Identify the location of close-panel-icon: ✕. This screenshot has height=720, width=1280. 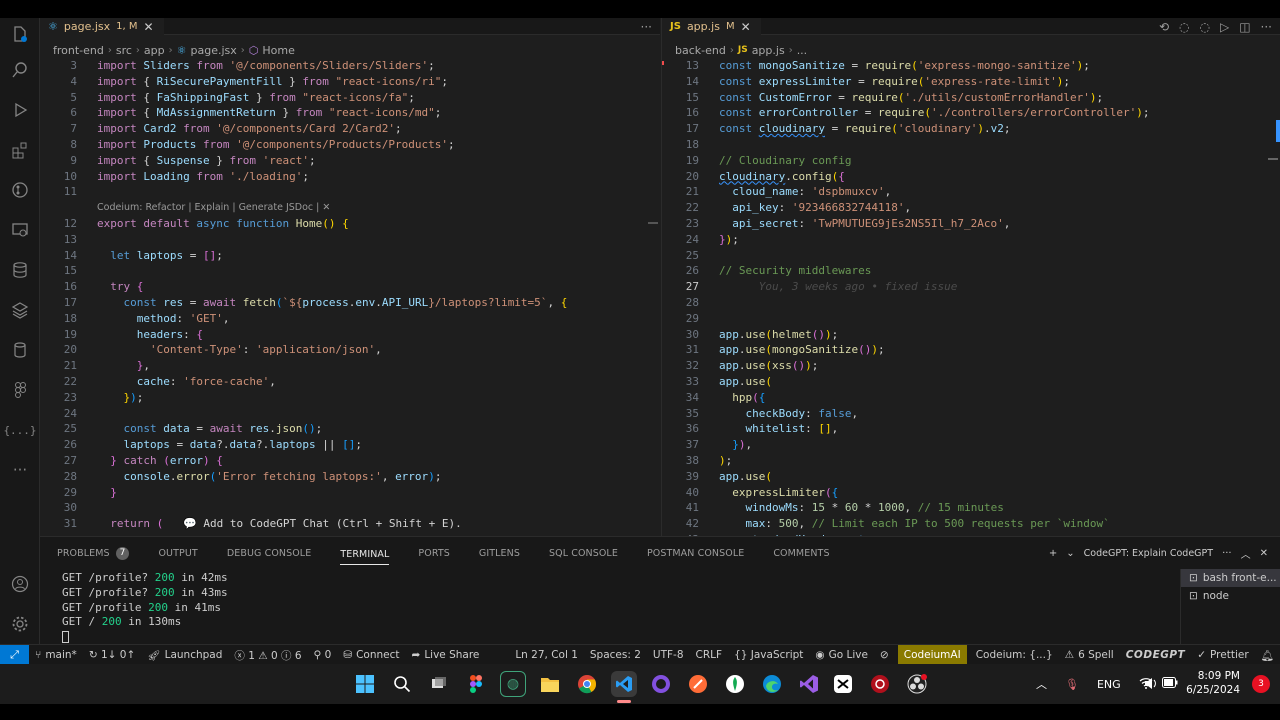
(1264, 553).